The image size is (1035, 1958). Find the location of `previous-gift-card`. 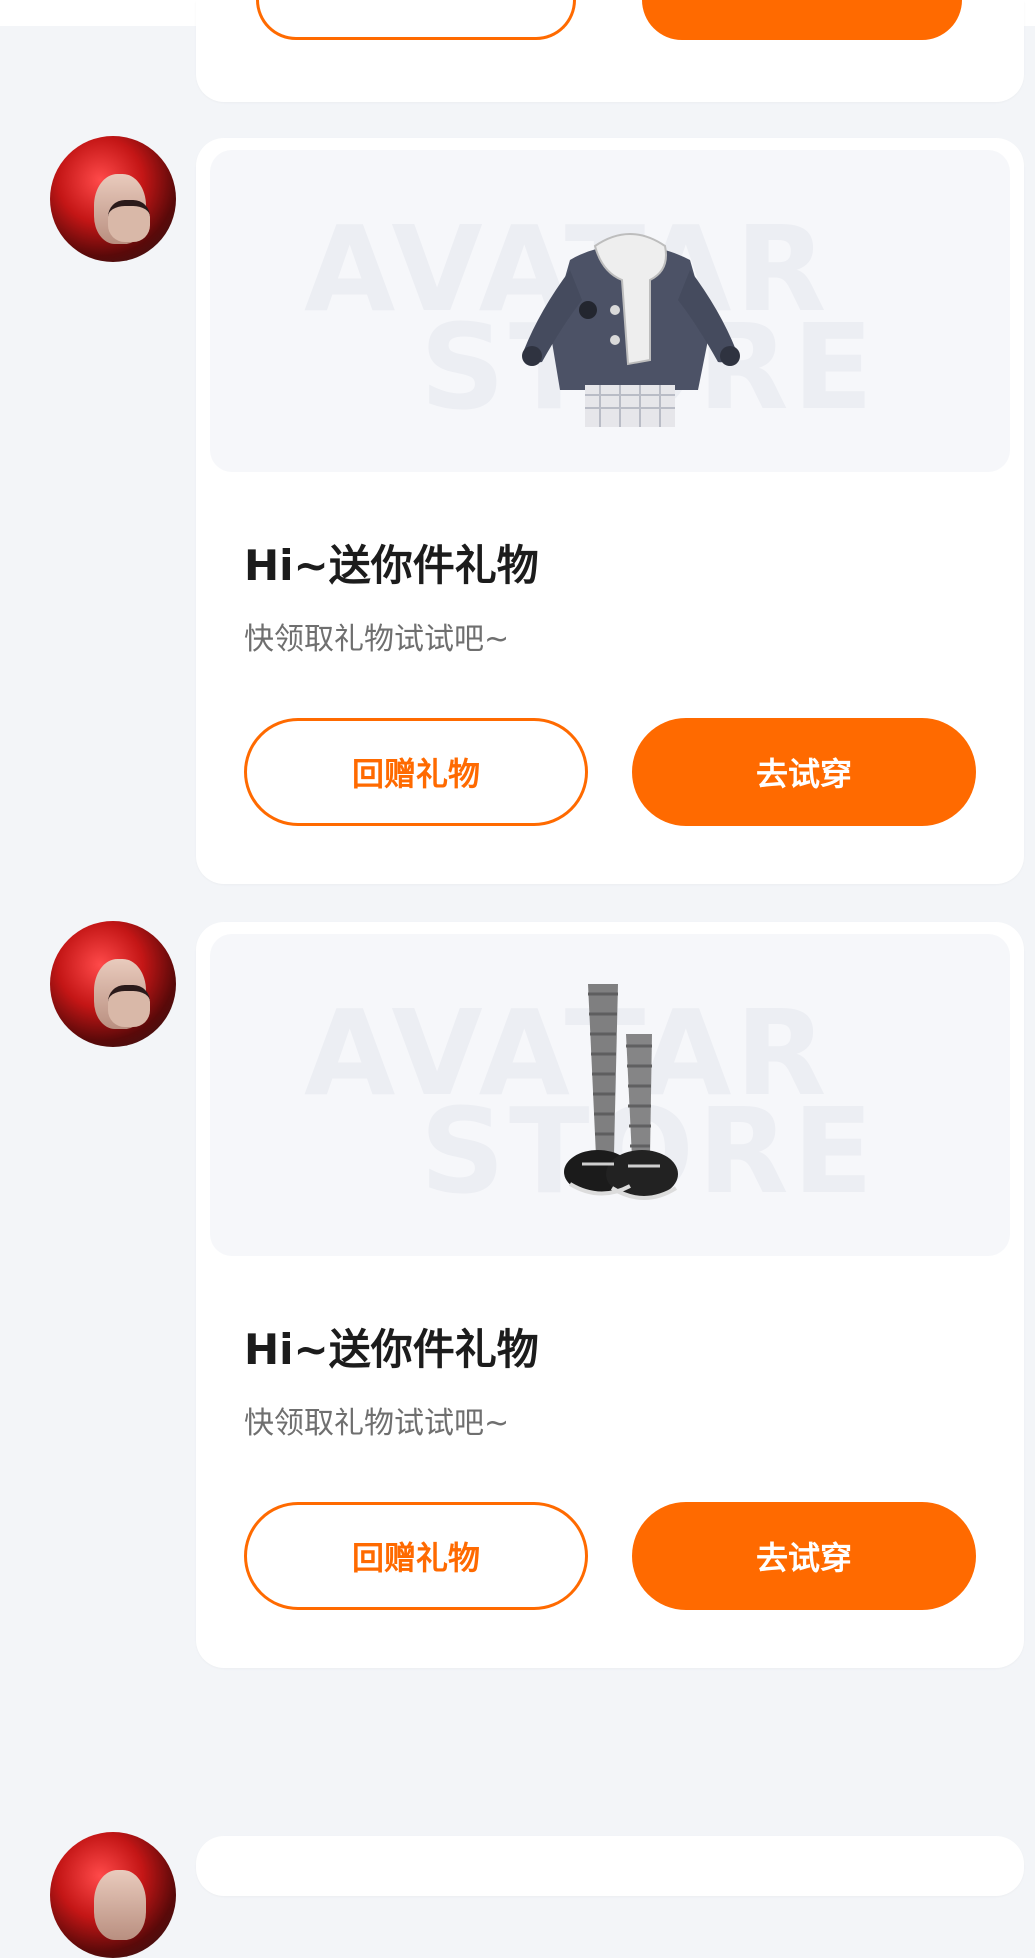

previous-gift-card is located at coordinates (610, 51).